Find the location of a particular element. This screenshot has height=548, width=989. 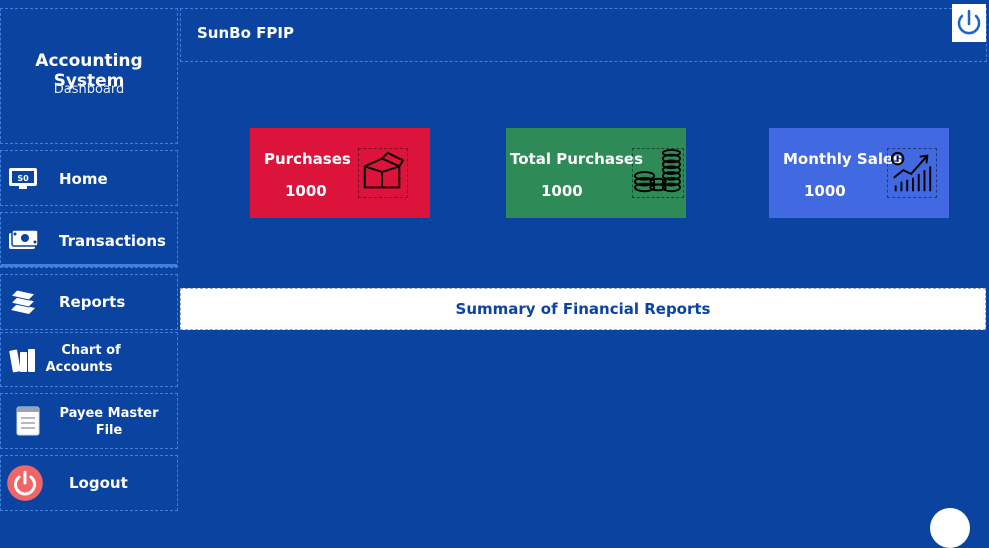

label-line-1: Chart of is located at coordinates (91, 350).